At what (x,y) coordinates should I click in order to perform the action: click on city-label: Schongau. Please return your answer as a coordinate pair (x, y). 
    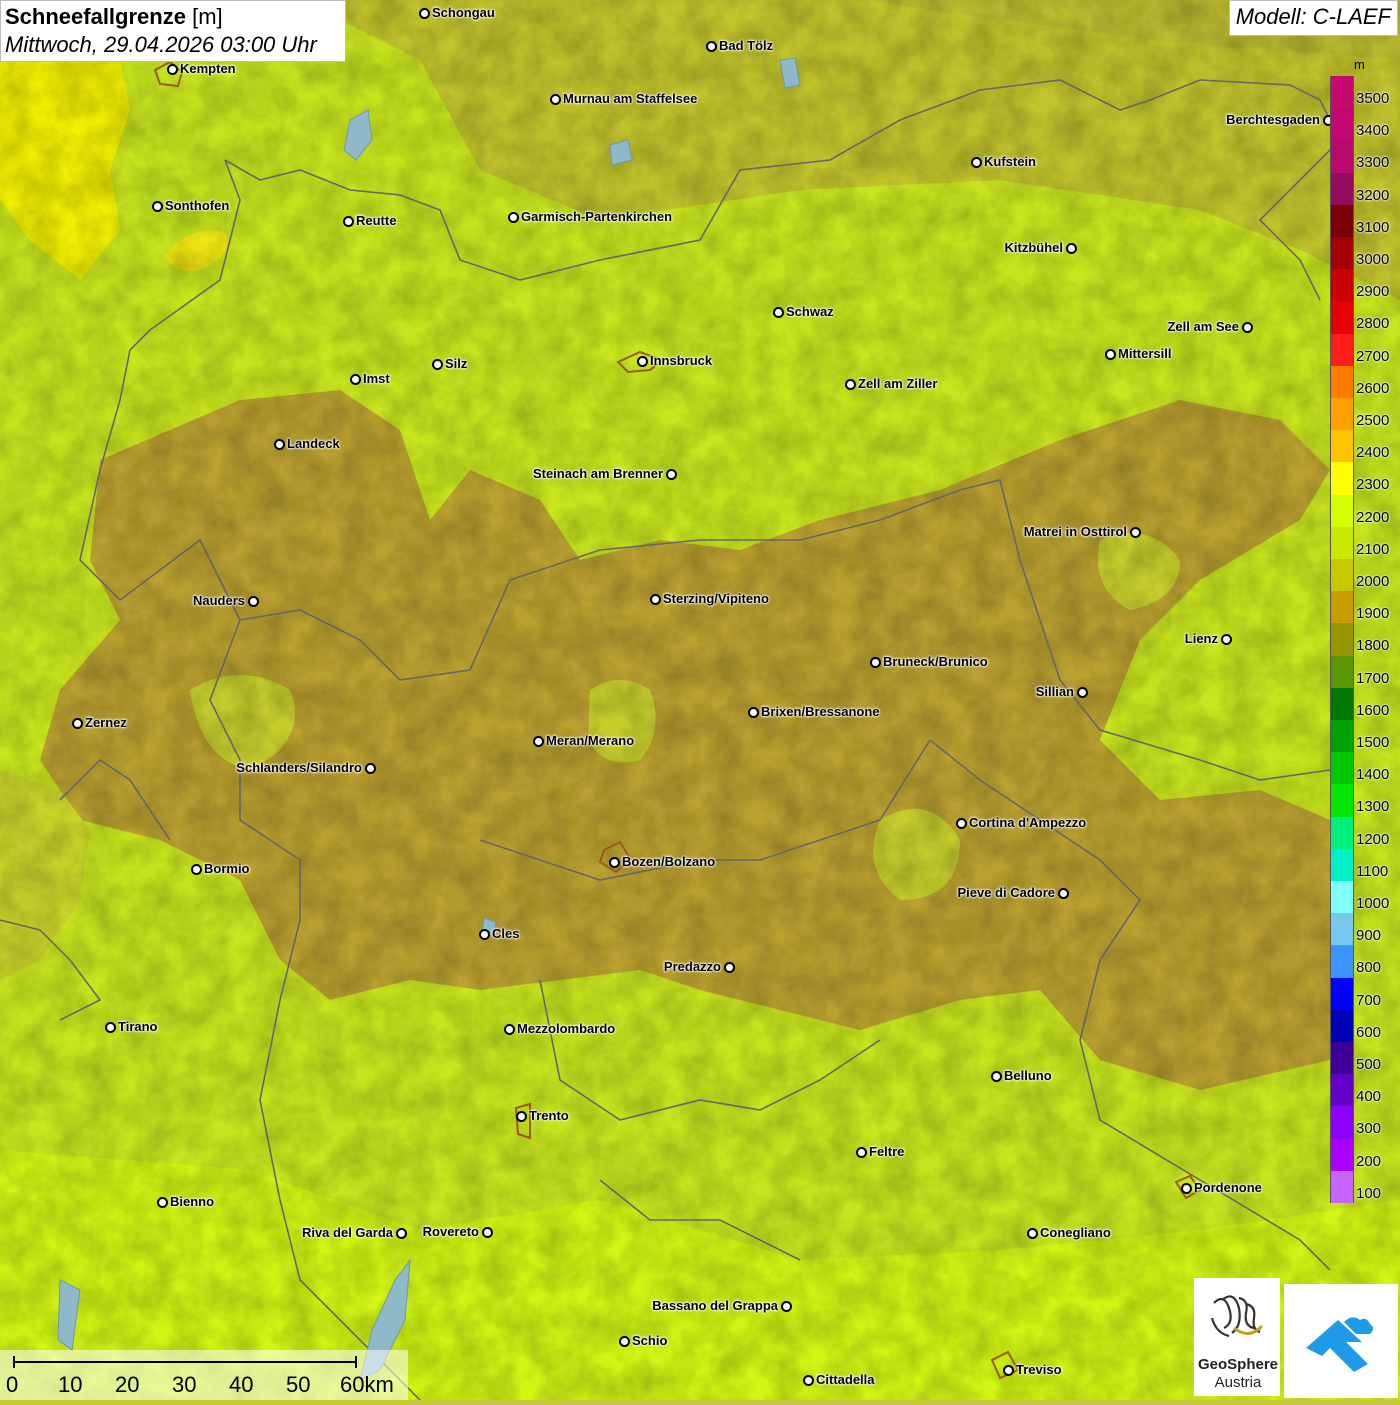
    Looking at the image, I should click on (463, 12).